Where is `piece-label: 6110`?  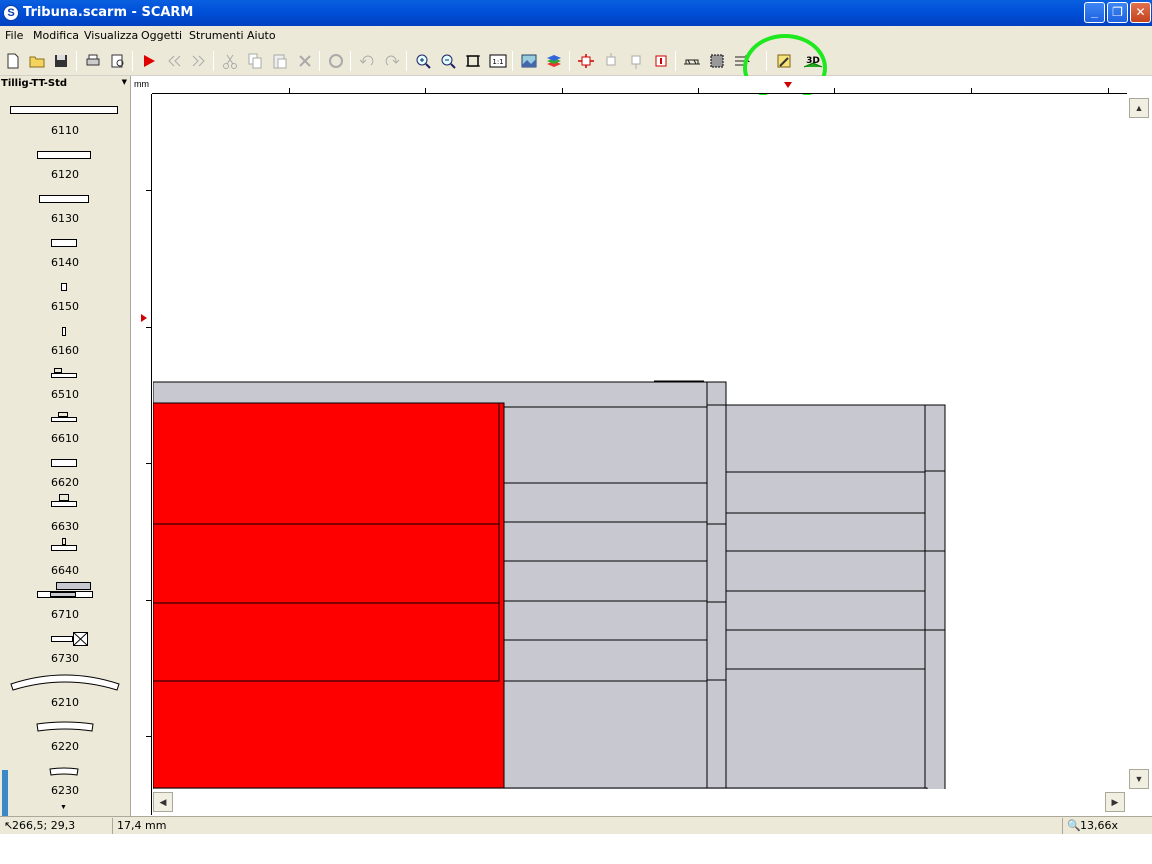
piece-label: 6110 is located at coordinates (65, 130).